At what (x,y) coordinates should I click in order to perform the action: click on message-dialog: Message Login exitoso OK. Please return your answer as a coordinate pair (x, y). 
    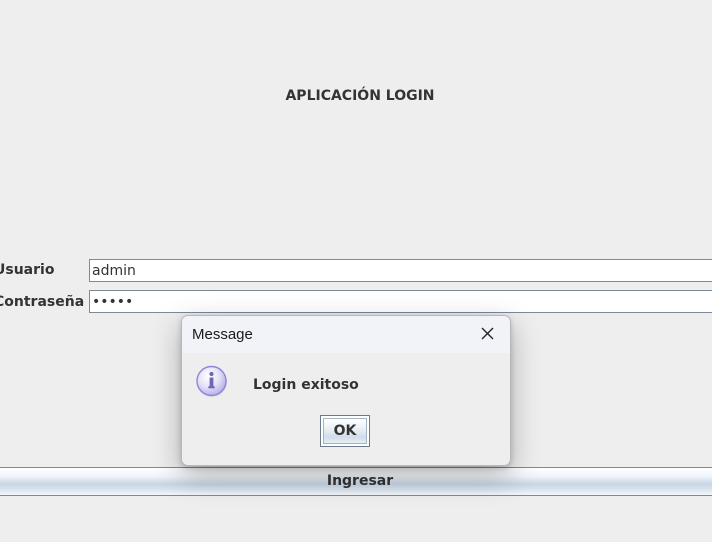
    Looking at the image, I should click on (346, 390).